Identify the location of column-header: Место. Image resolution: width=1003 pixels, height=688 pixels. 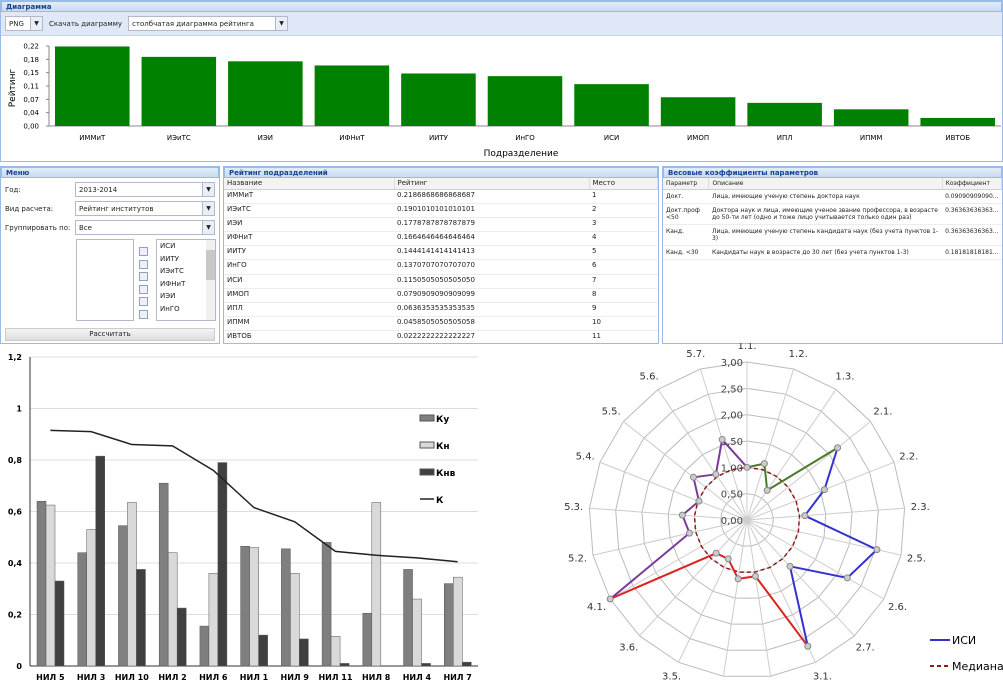
(623, 184).